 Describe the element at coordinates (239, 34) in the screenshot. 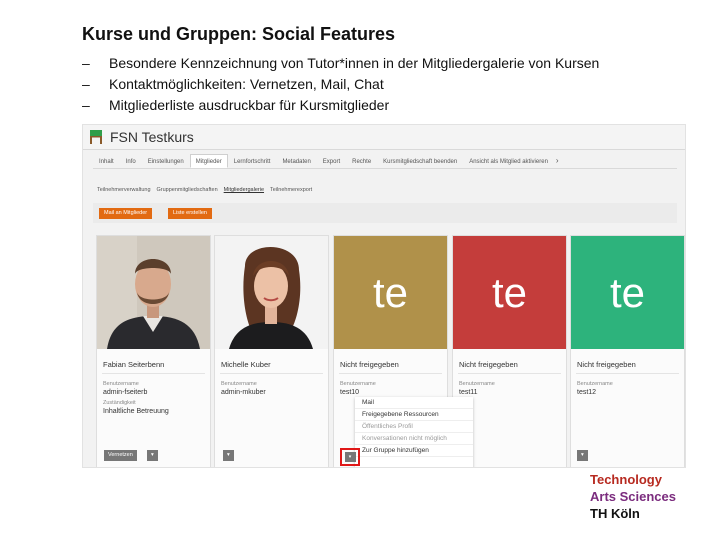

I see `slide-title: Kurse und Gruppen: Social Features` at that location.